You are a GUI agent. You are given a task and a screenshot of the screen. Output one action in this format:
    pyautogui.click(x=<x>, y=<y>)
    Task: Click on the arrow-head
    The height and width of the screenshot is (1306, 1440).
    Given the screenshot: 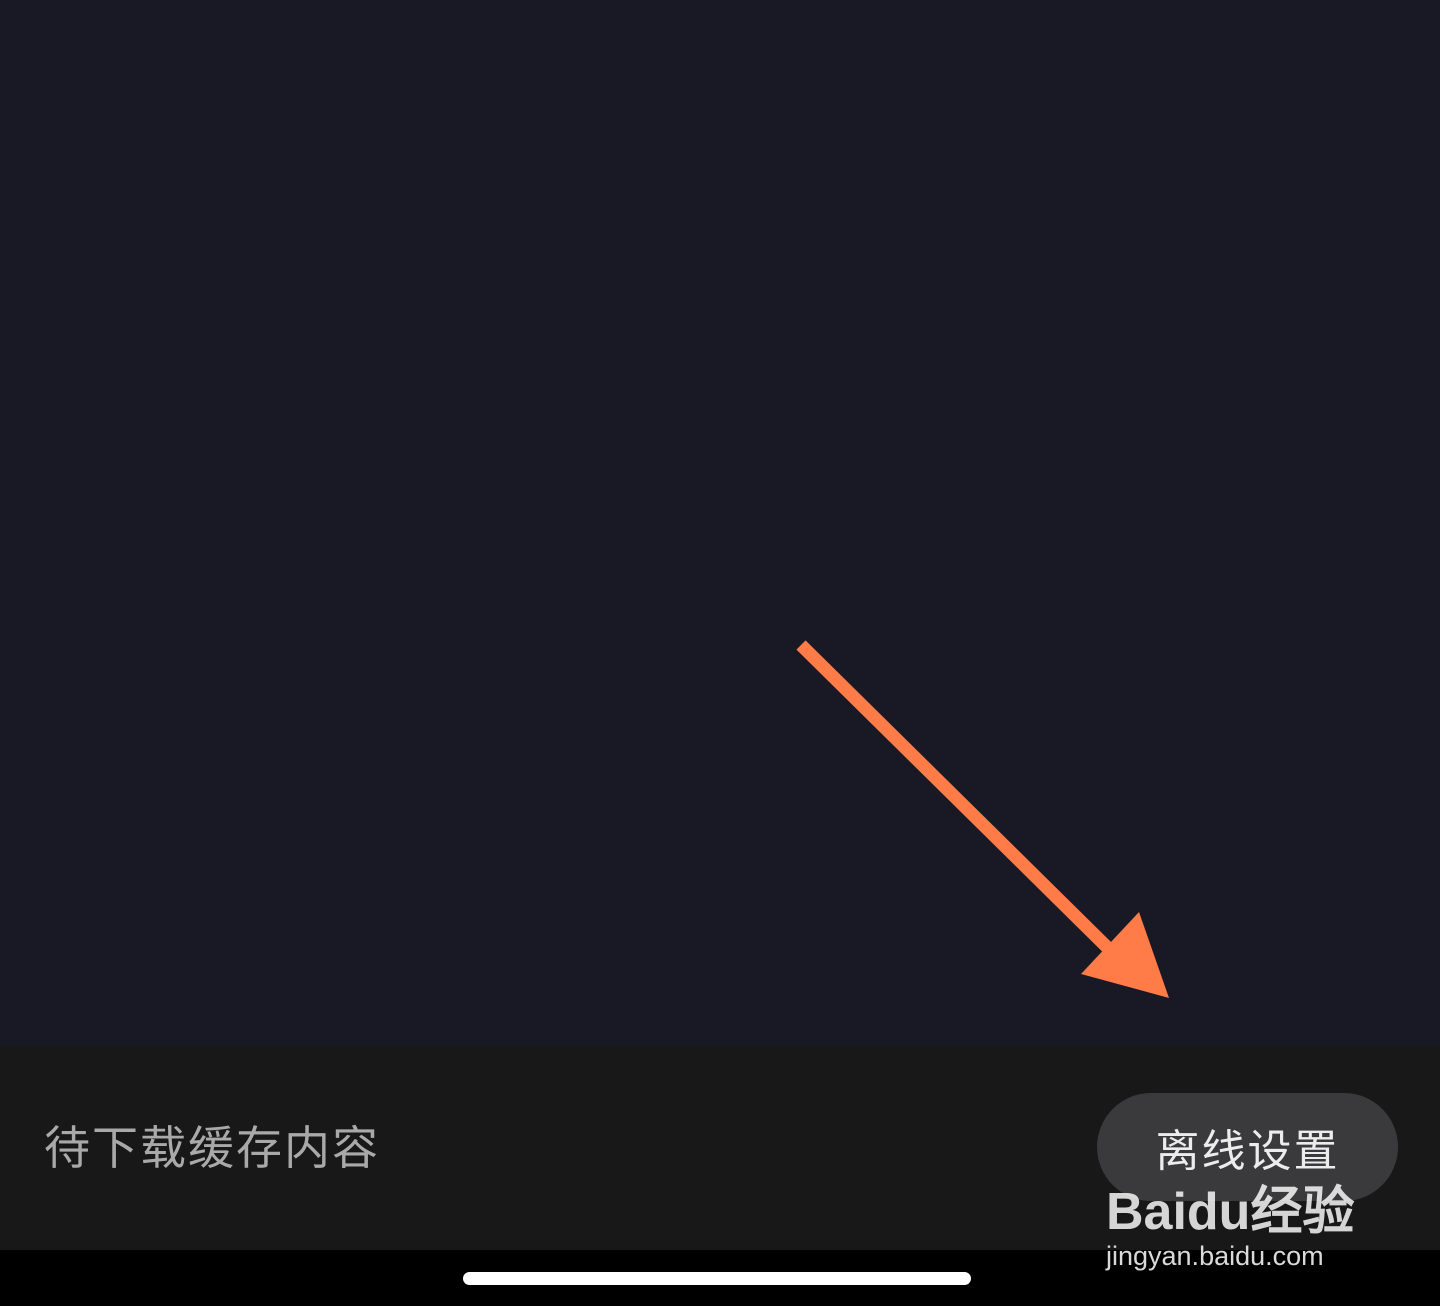 What is the action you would take?
    pyautogui.click(x=1125, y=955)
    